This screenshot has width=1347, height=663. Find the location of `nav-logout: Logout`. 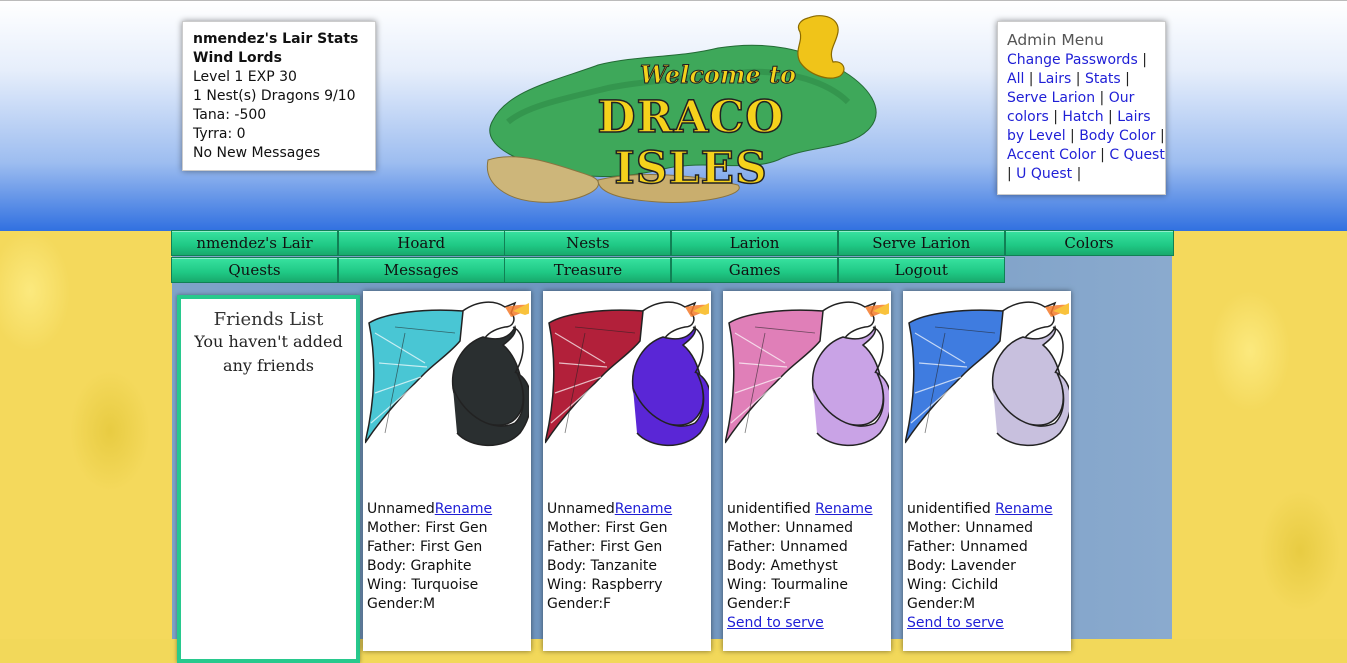

nav-logout: Logout is located at coordinates (921, 270).